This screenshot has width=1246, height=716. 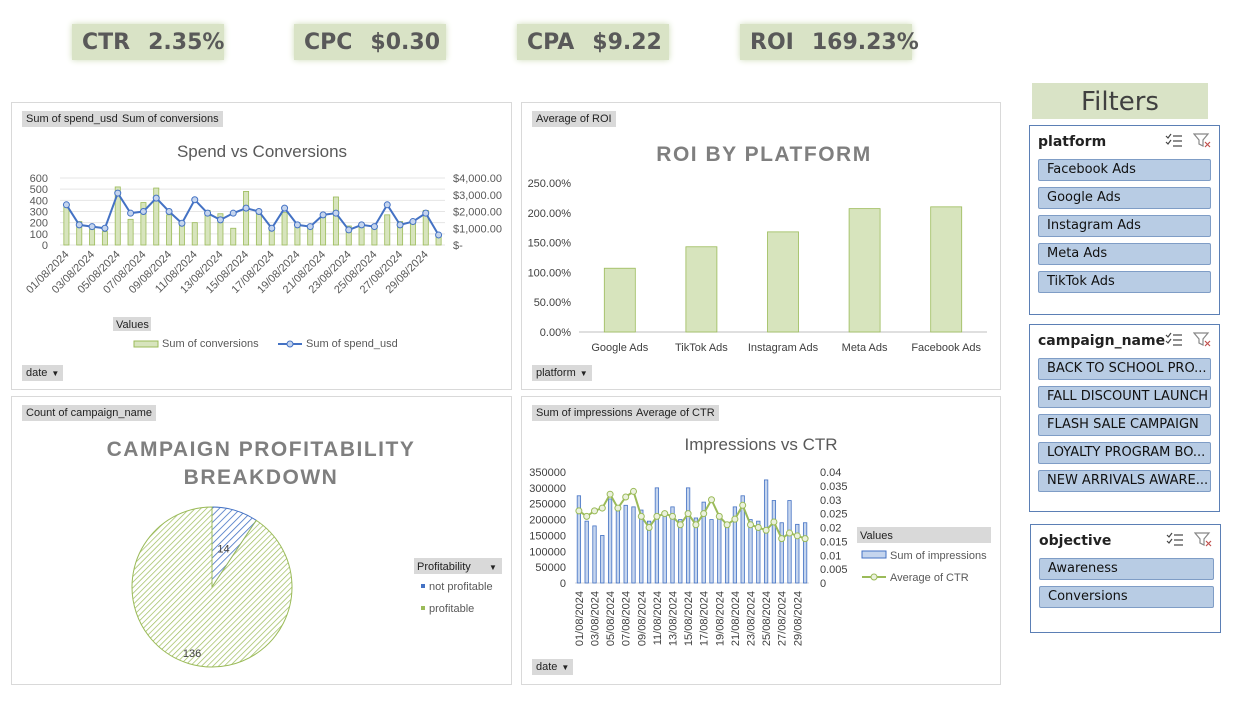 What do you see at coordinates (477, 213) in the screenshot?
I see `y2-tick-label: $2,000.00` at bounding box center [477, 213].